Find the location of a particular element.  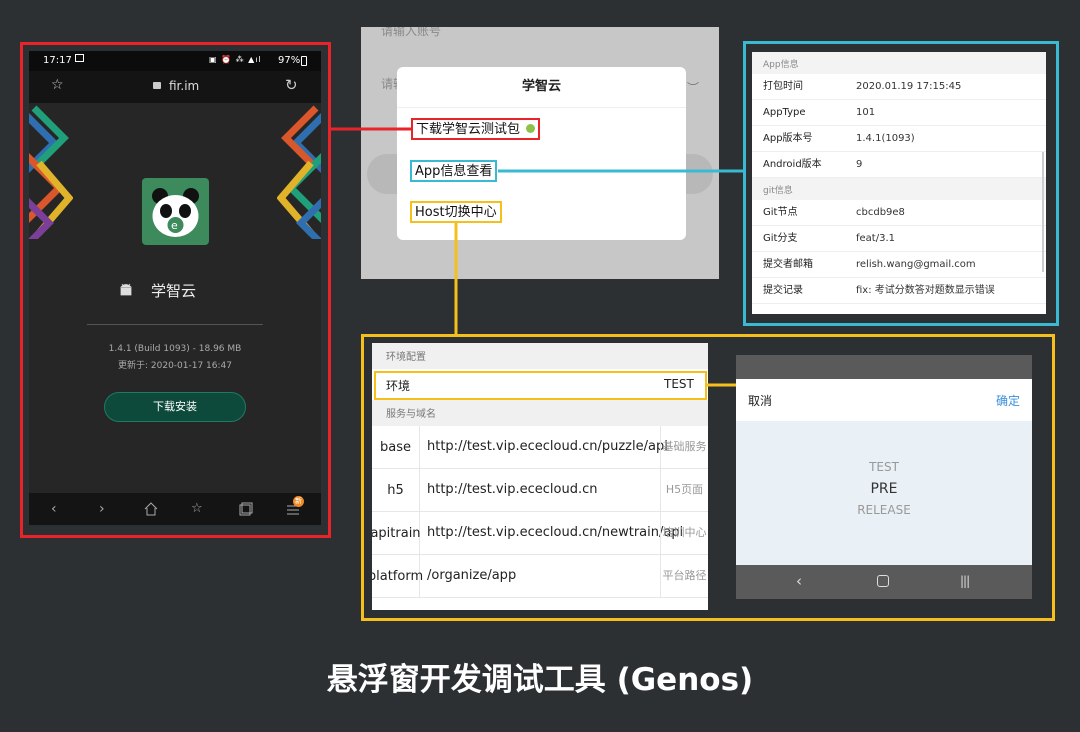

service-desc: 平台路径 is located at coordinates (684, 576).